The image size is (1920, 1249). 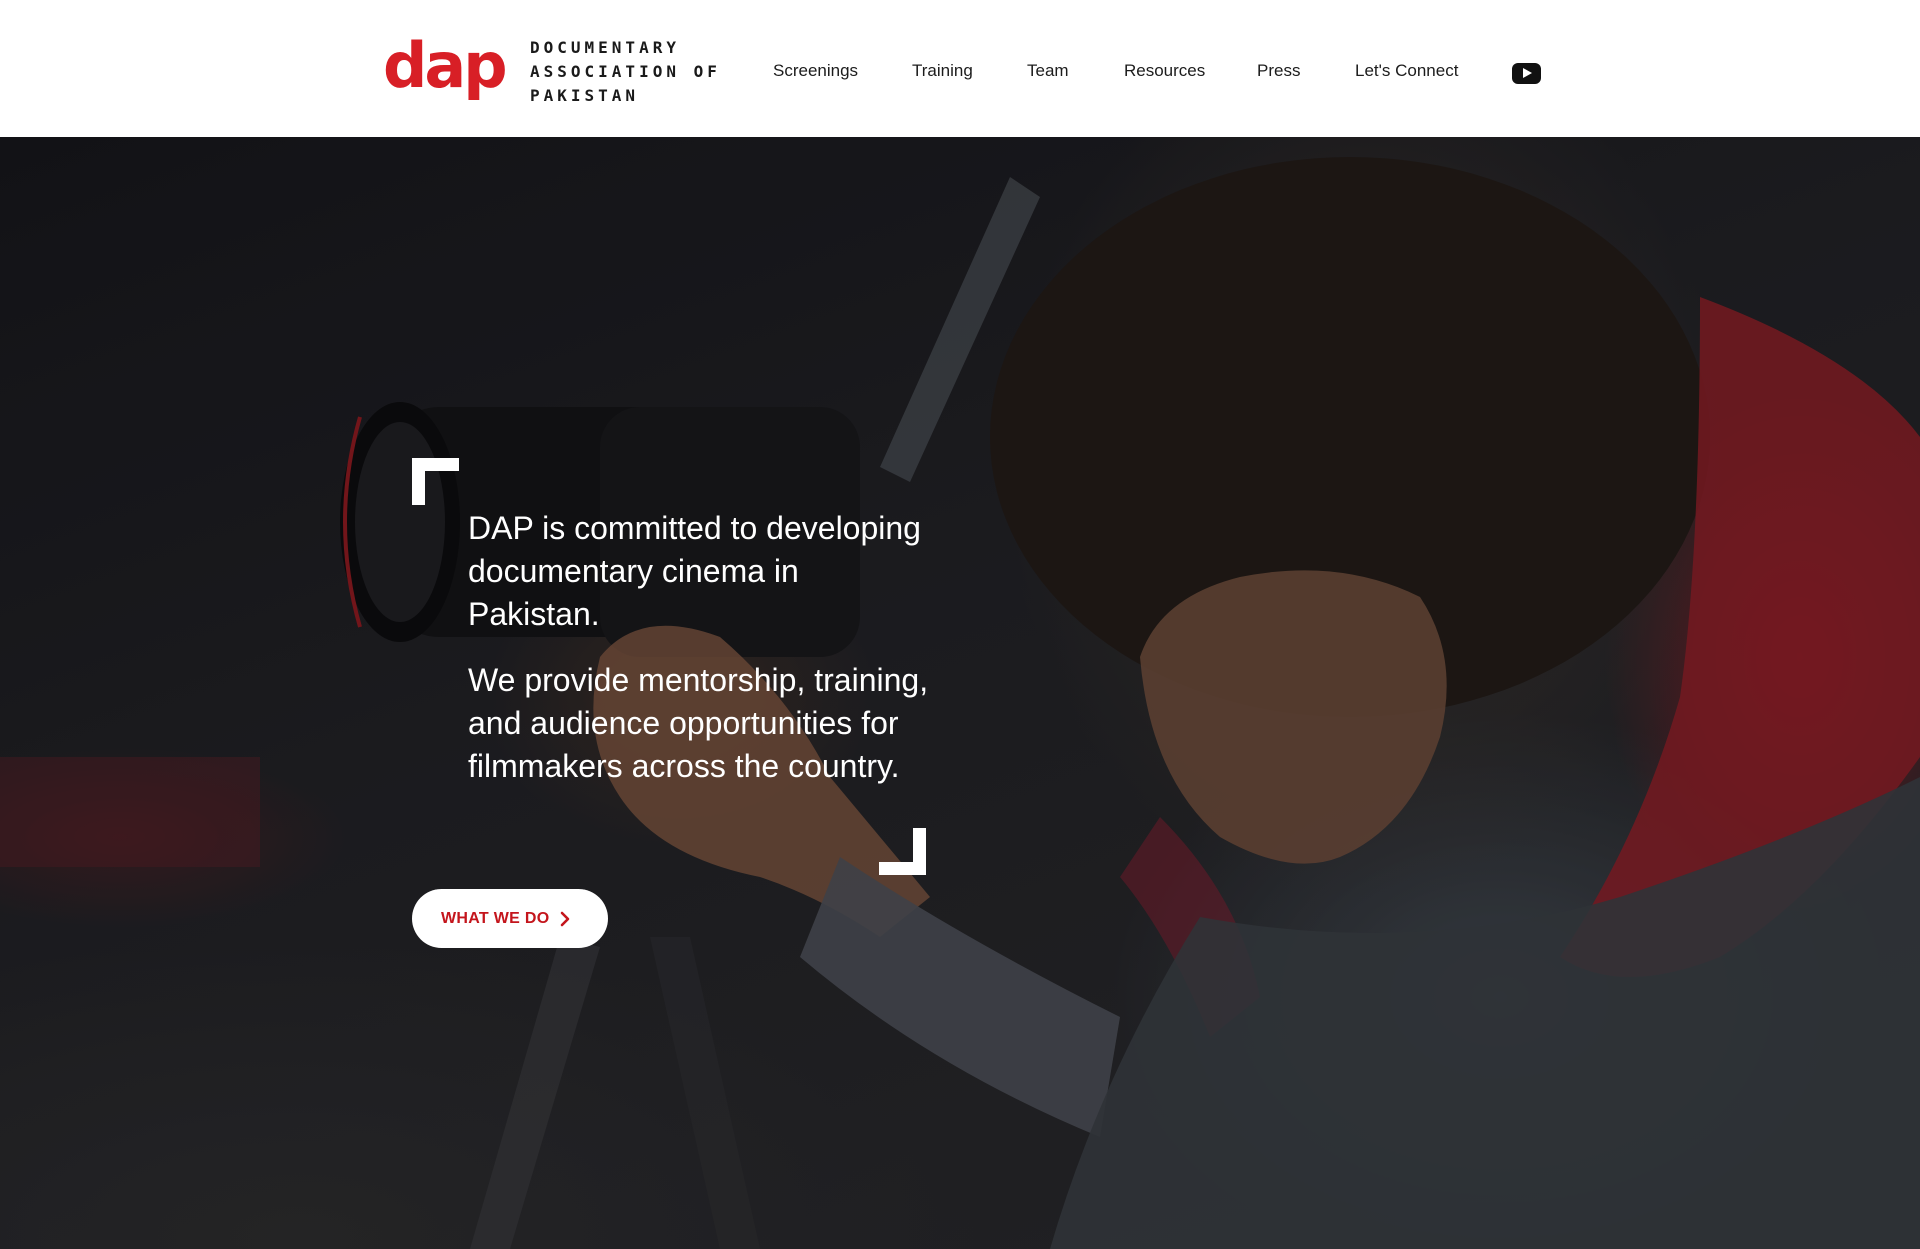 I want to click on what-we-do-label: WHAT WE DO, so click(x=495, y=918).